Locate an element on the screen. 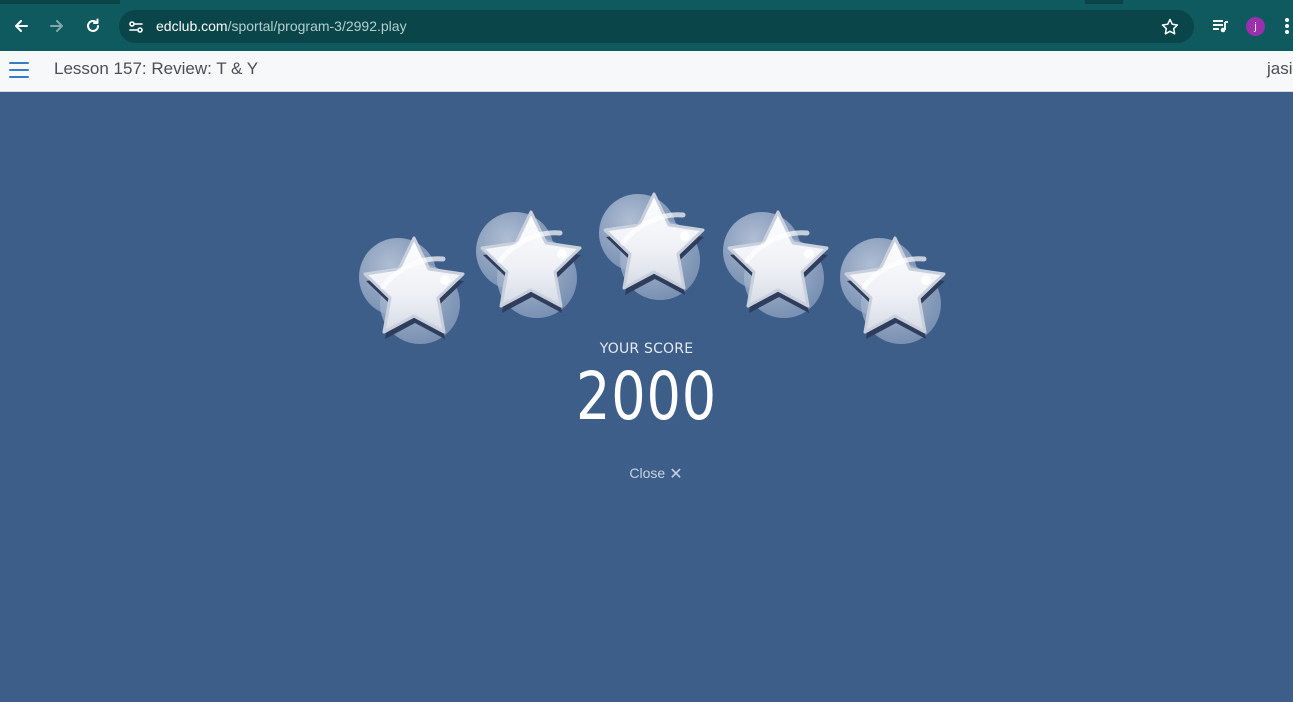 This screenshot has width=1293, height=702. url-text: edclub.com/sportal/program-3/2992.play is located at coordinates (281, 26).